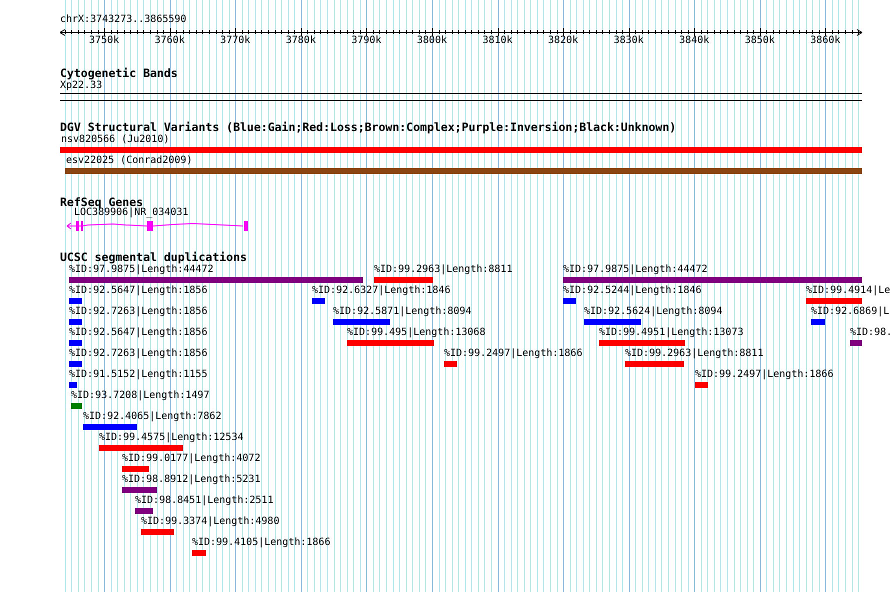  Describe the element at coordinates (381, 291) in the screenshot. I see `duplication-label: %ID:92.6327|Length:1846` at that location.